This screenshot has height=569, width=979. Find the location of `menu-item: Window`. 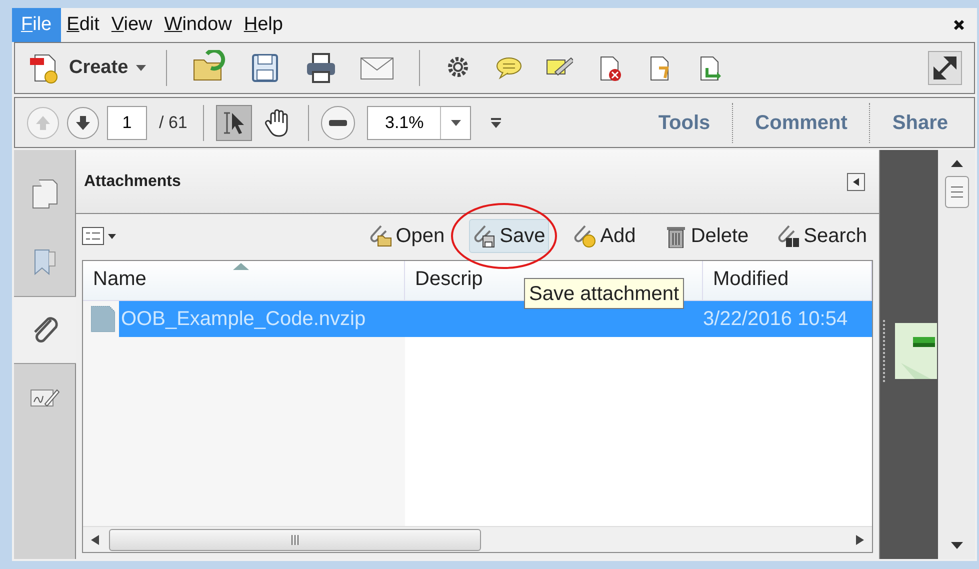

menu-item: Window is located at coordinates (198, 25).